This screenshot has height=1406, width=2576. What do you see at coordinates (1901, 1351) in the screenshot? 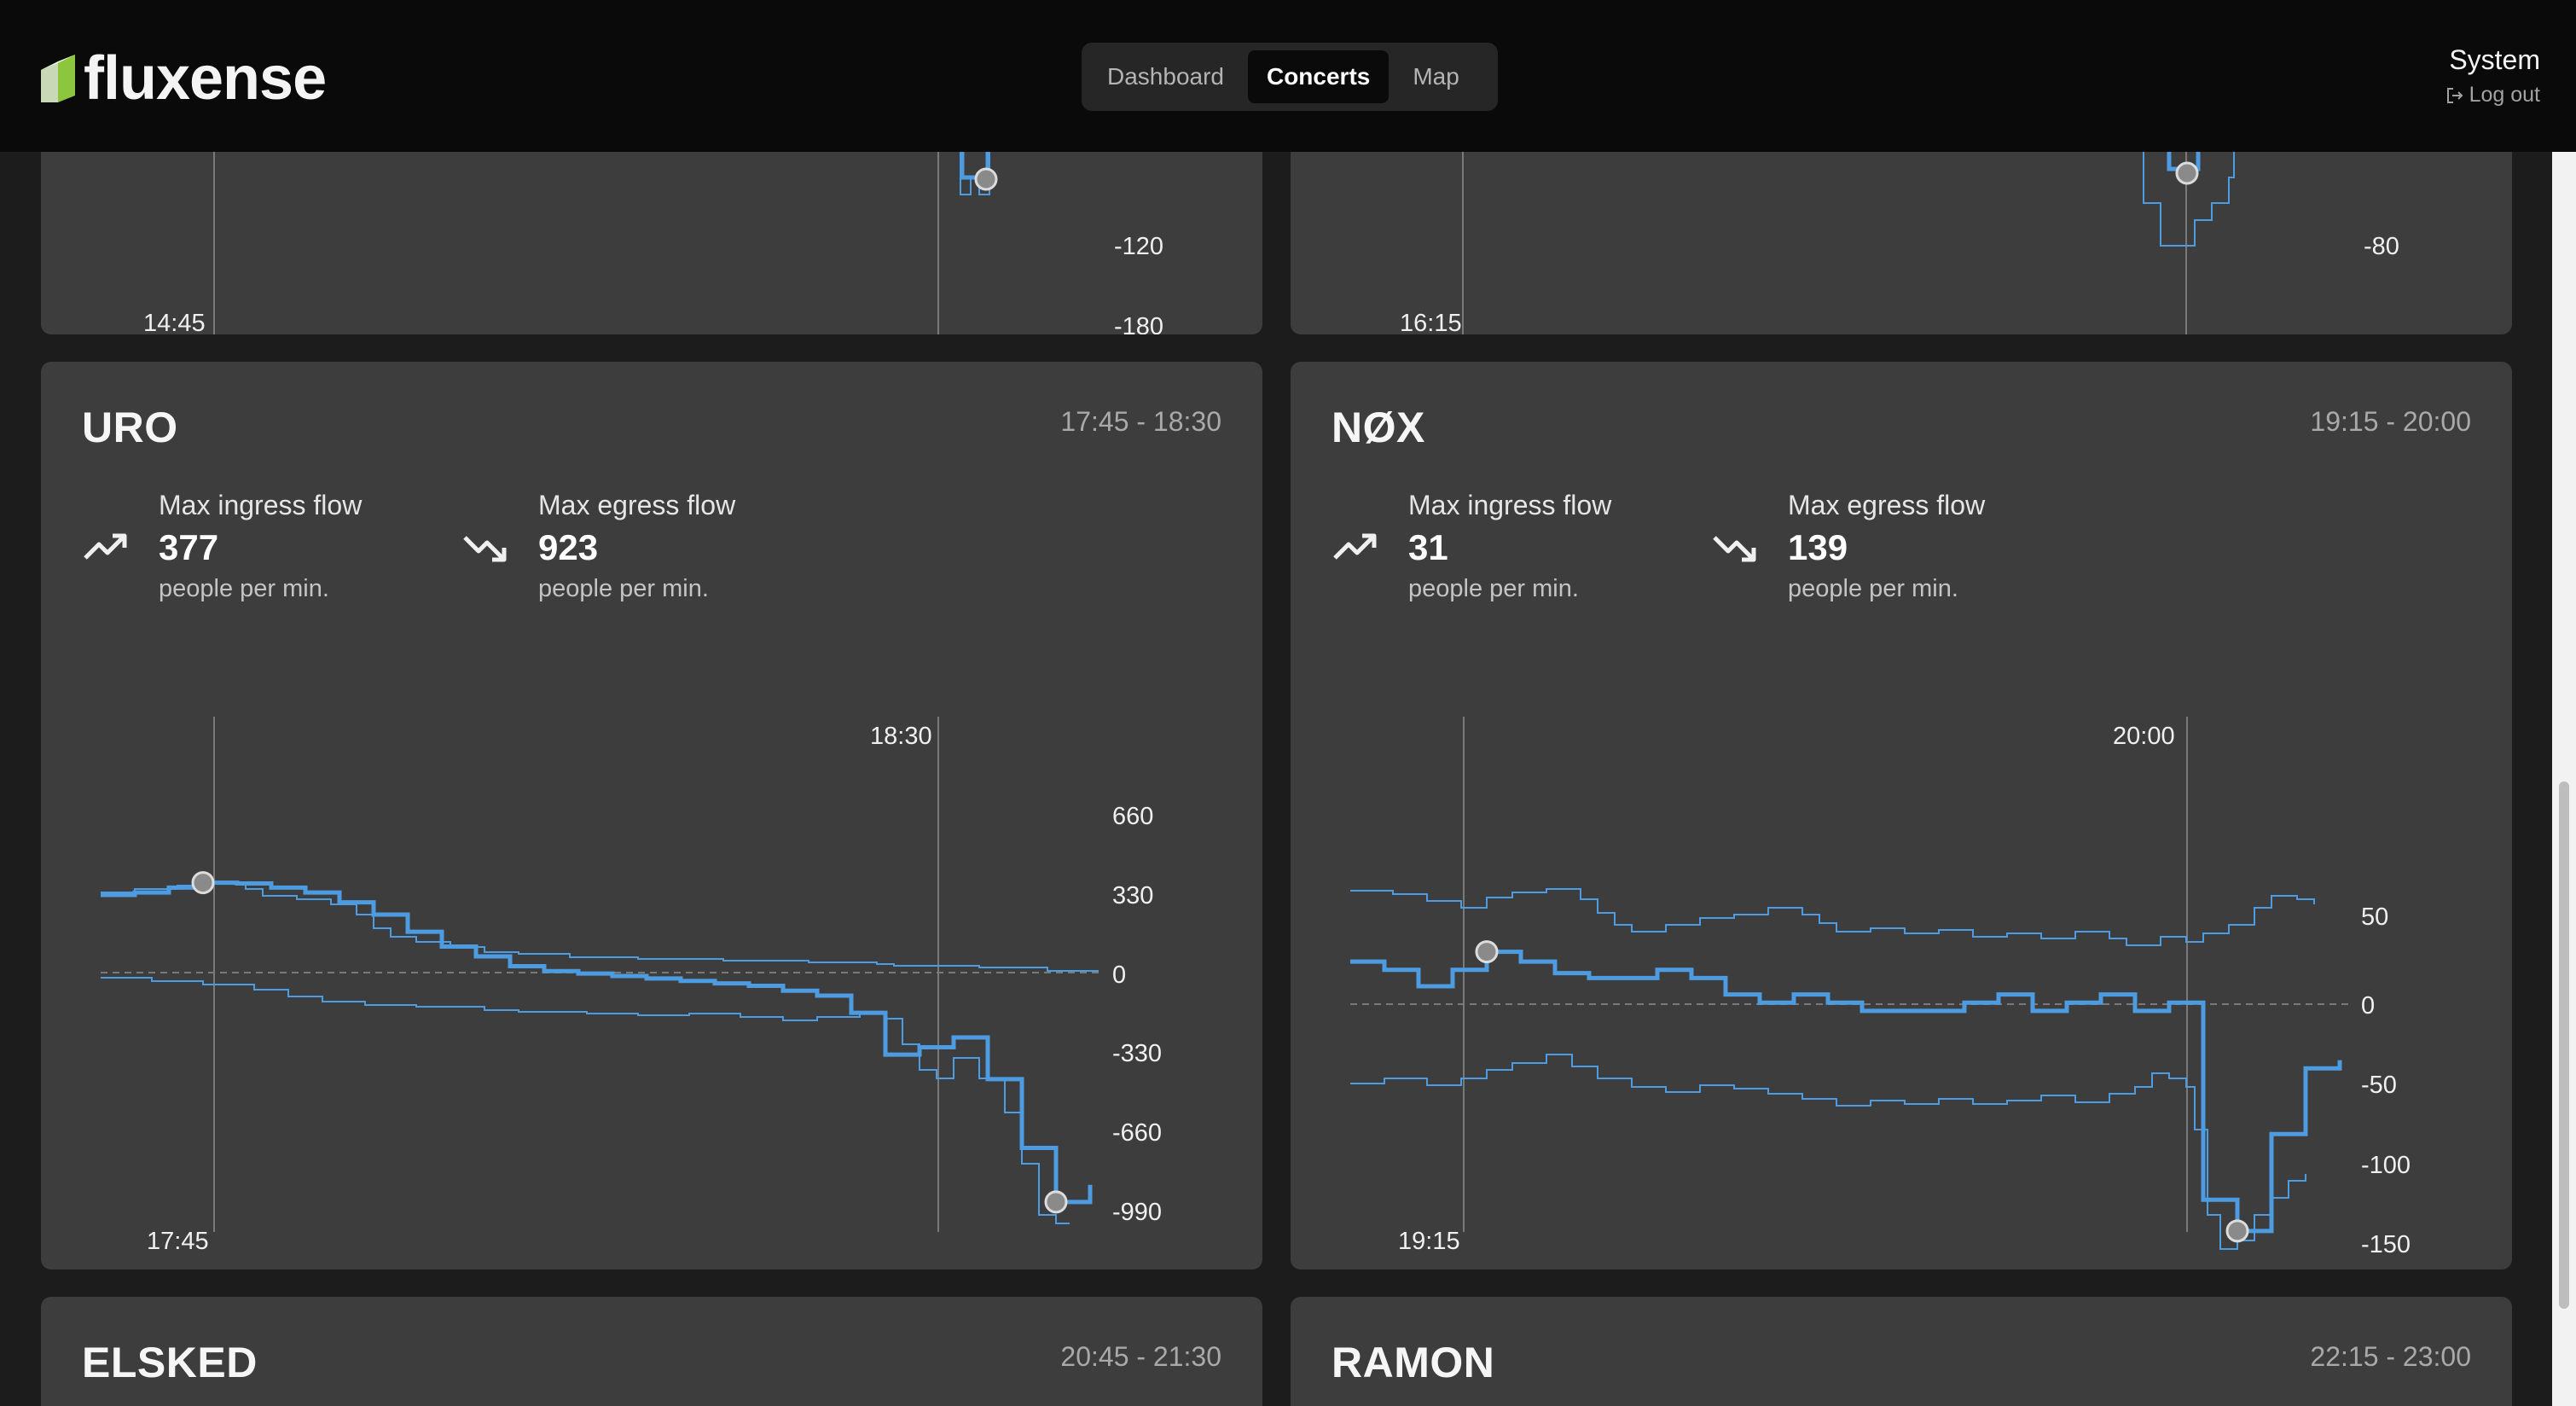
I see `concert-card: RAMON 22:15 - 23:00` at bounding box center [1901, 1351].